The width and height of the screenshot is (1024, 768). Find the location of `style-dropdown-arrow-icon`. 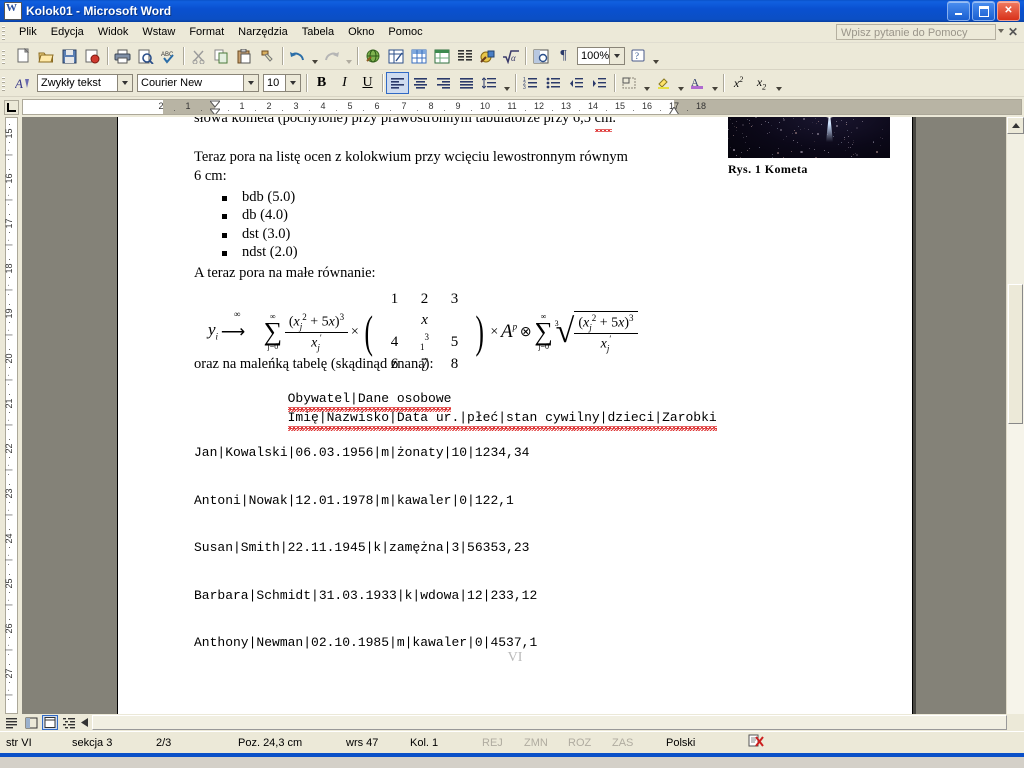

style-dropdown-arrow-icon is located at coordinates (124, 83).